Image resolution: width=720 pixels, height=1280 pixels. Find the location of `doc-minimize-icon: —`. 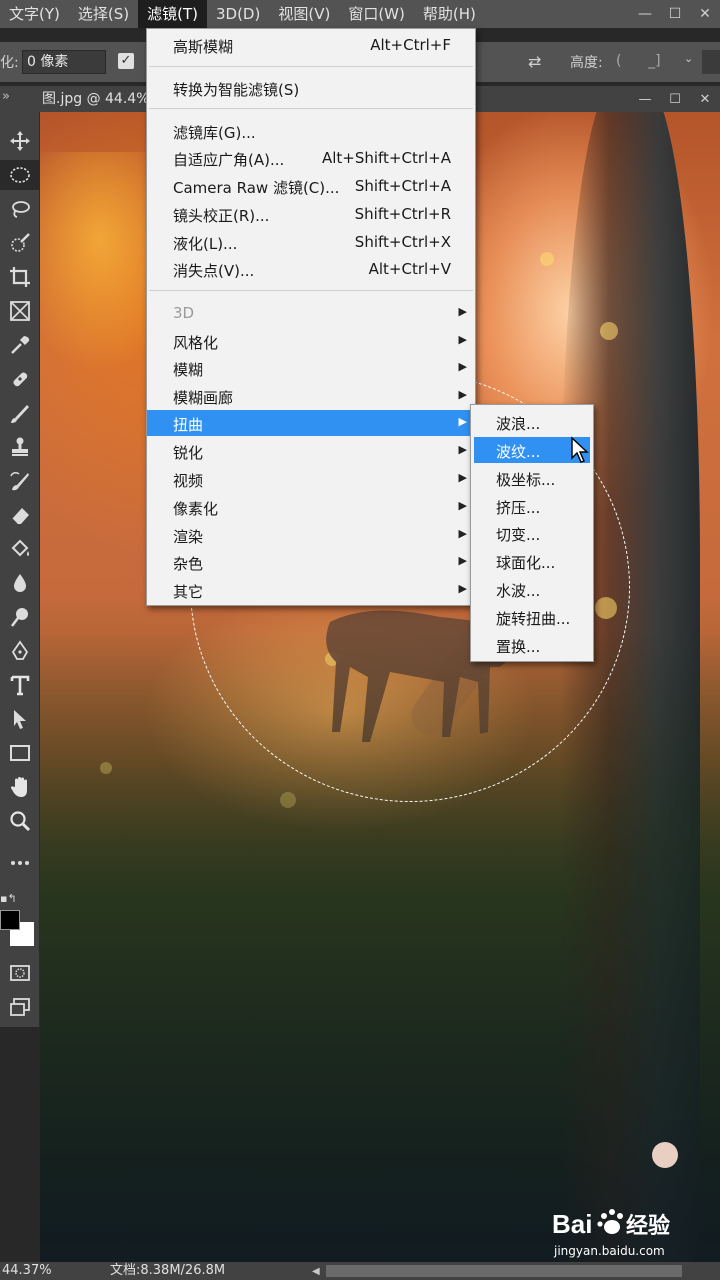

doc-minimize-icon: — is located at coordinates (645, 99).